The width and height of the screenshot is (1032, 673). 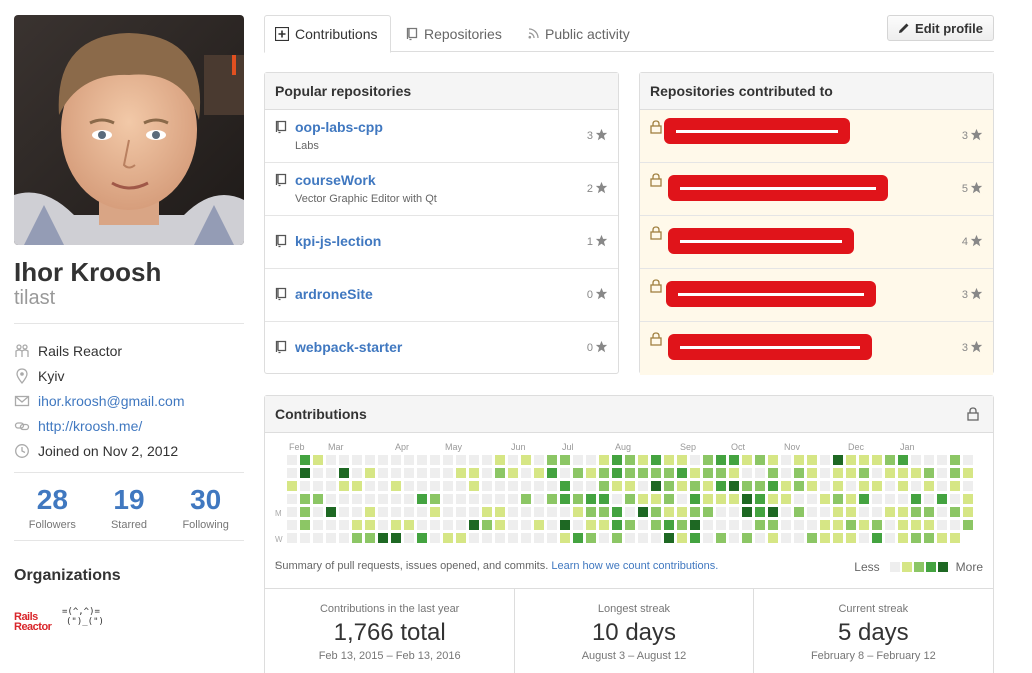 I want to click on contributed-repo-item: 3, so click(x=816, y=295).